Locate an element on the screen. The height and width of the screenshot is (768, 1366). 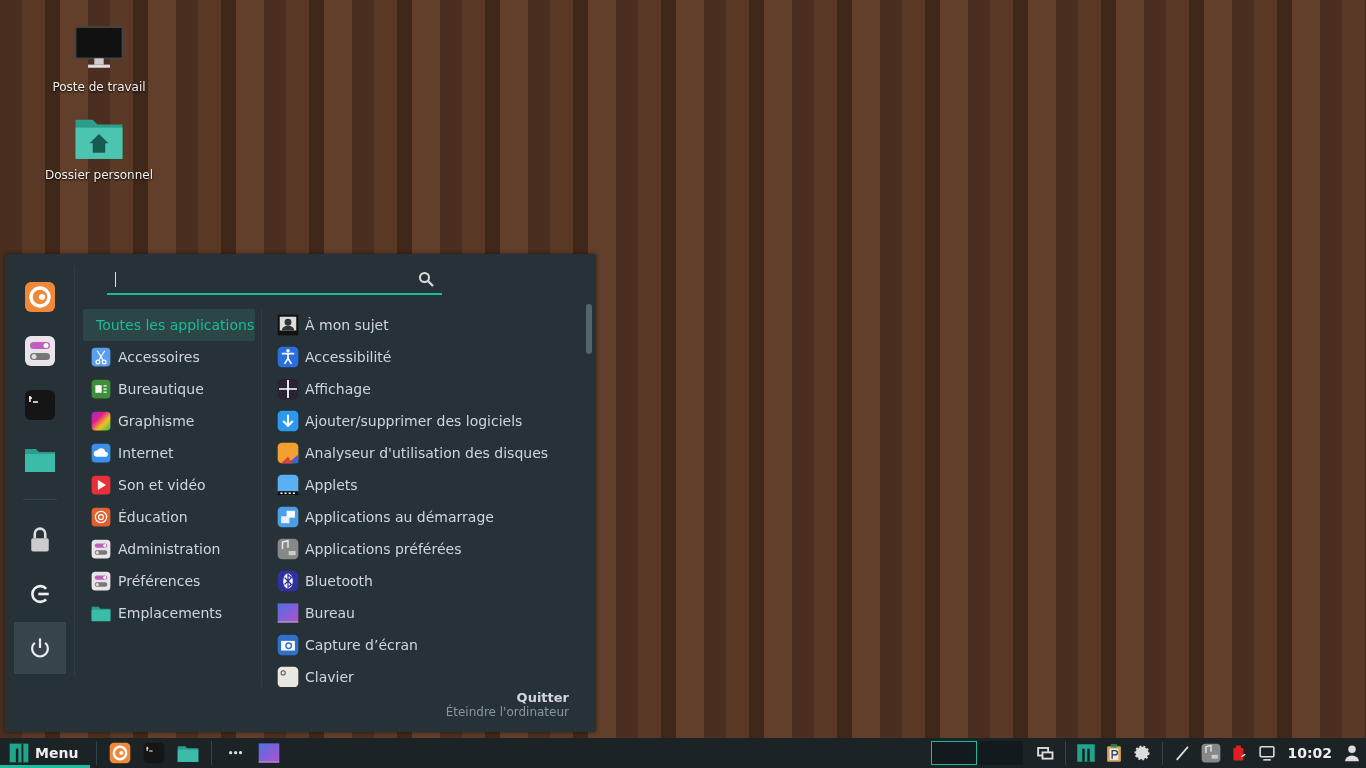
key-icon is located at coordinates (288, 676).